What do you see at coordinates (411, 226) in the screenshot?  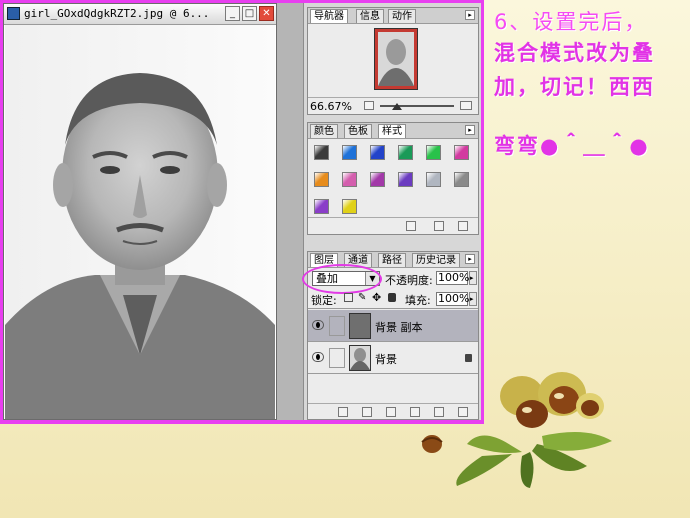 I see `clear-style-icon` at bounding box center [411, 226].